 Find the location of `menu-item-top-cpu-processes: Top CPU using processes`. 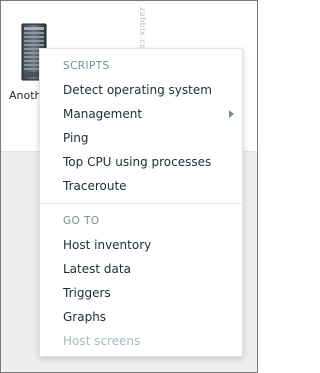

menu-item-top-cpu-processes: Top CPU using processes is located at coordinates (141, 162).